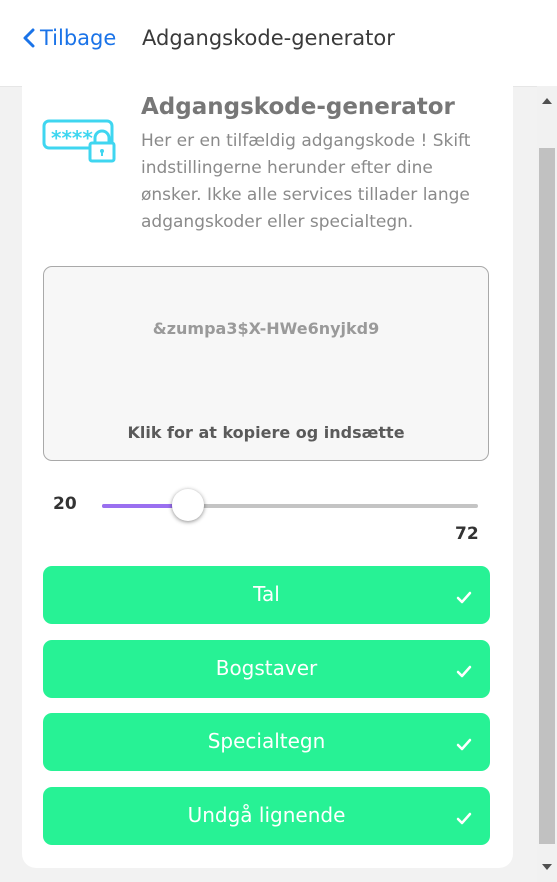 The width and height of the screenshot is (557, 882). What do you see at coordinates (547, 496) in the screenshot?
I see `scrollbar-thumb` at bounding box center [547, 496].